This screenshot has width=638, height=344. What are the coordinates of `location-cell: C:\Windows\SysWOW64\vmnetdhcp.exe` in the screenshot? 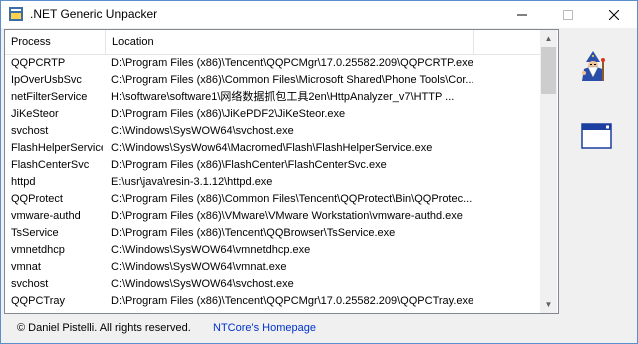 It's located at (211, 250).